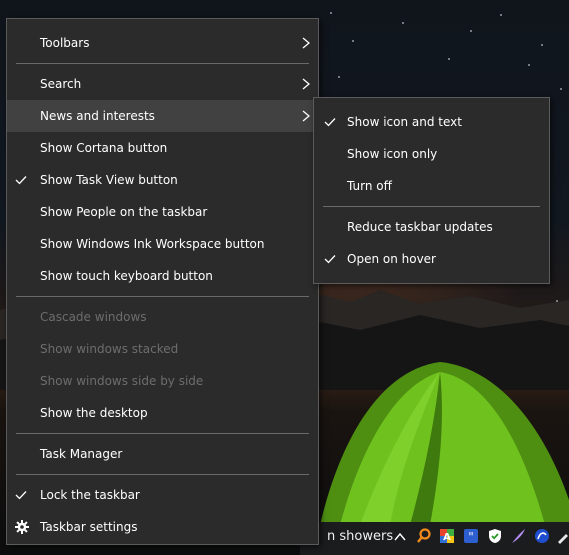  What do you see at coordinates (104, 148) in the screenshot?
I see `menu-item-label: Show Cortana button` at bounding box center [104, 148].